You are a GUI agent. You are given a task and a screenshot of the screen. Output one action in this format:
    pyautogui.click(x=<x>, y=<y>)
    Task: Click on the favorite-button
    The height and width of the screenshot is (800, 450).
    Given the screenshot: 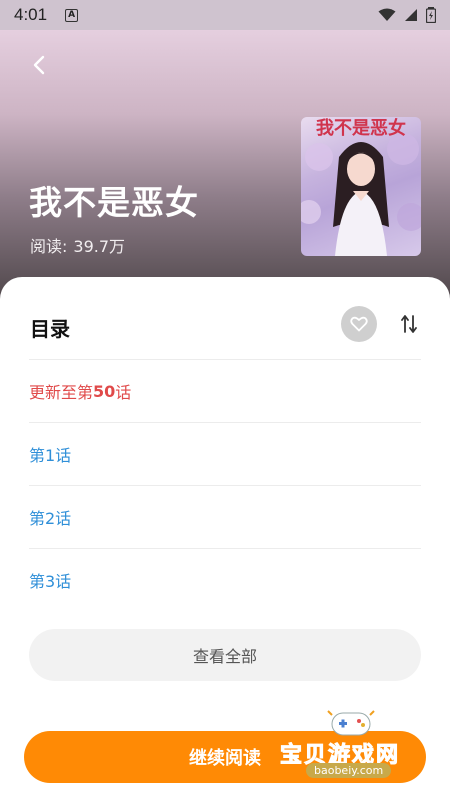 What is the action you would take?
    pyautogui.click(x=359, y=324)
    